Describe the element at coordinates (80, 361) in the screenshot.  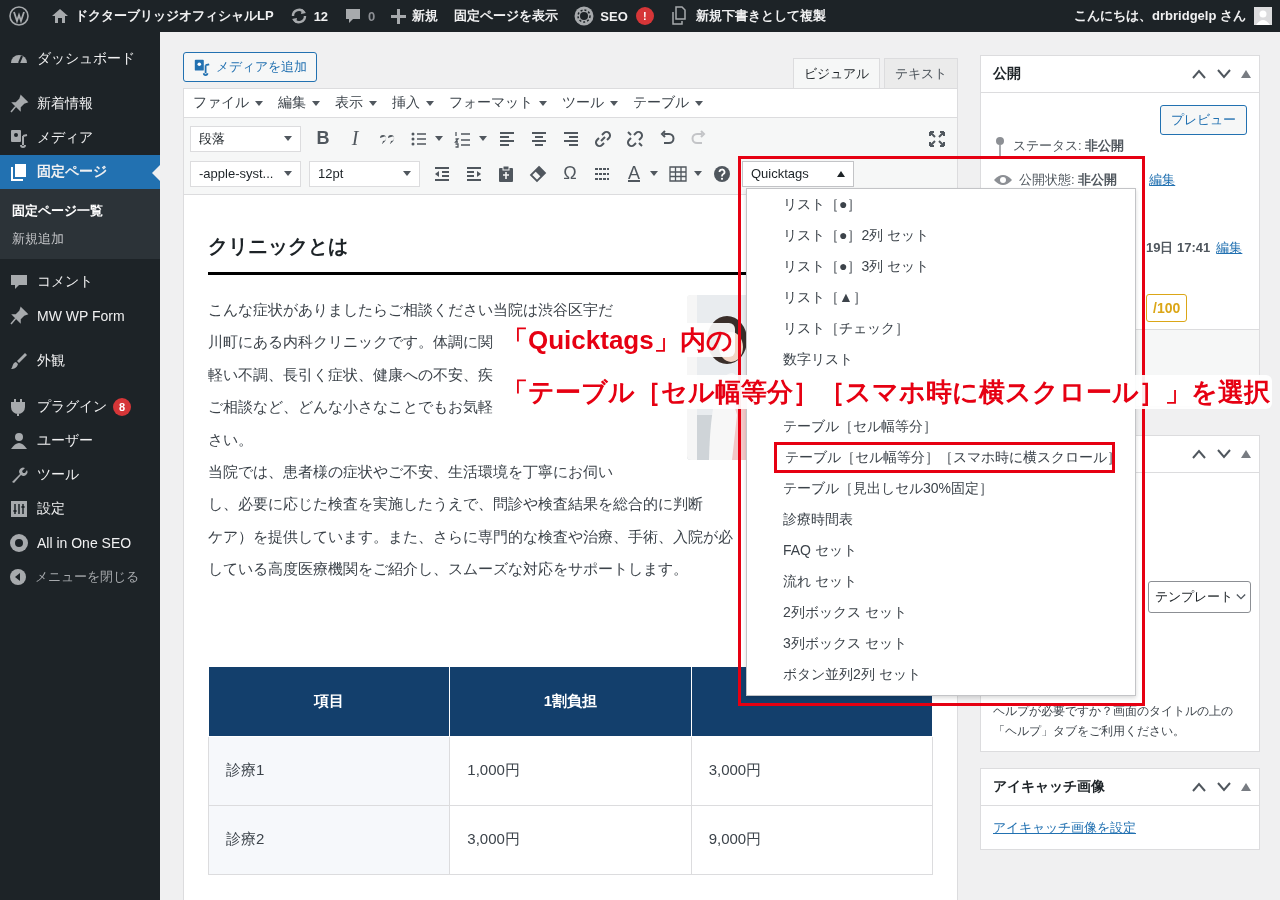
I see `sidebar-item: 外観` at that location.